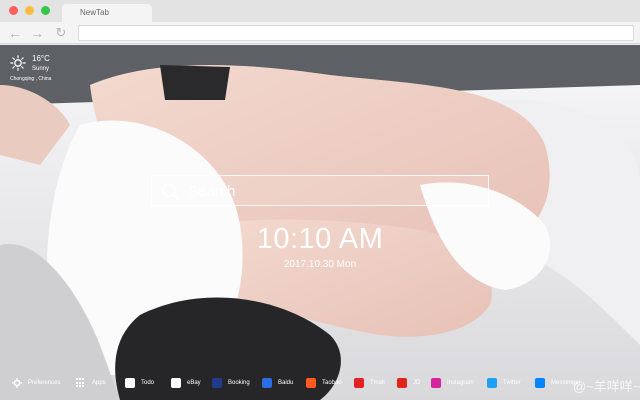  Describe the element at coordinates (61, 33) in the screenshot. I see `reload-icon: ↻` at that location.